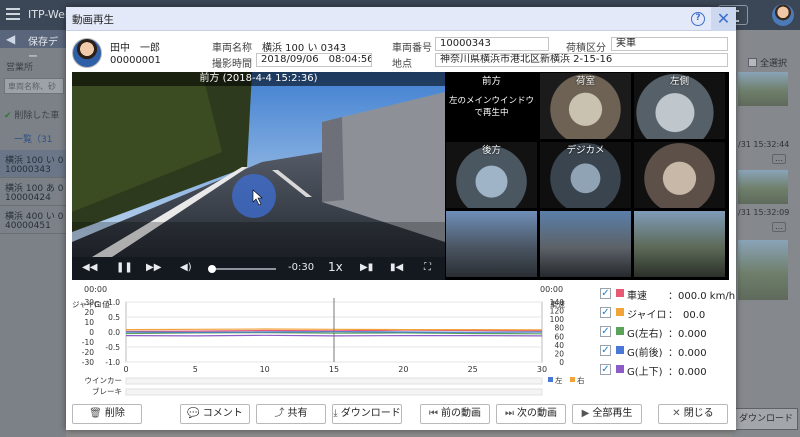 The image size is (800, 437). I want to click on search-placeholder: 車両名称、砂, so click(32, 86).